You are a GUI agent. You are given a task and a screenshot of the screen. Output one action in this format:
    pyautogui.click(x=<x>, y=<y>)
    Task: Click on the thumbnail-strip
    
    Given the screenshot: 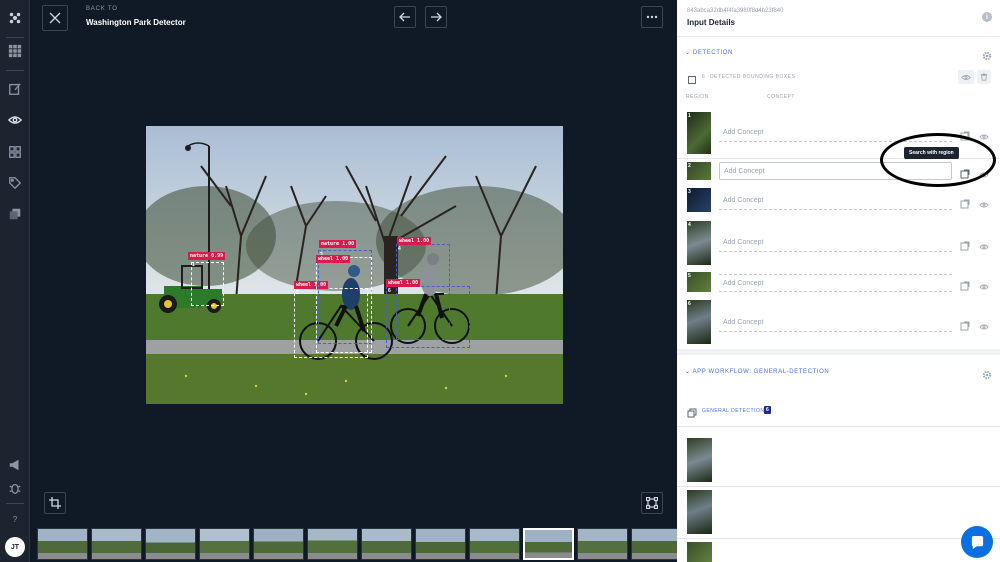 What is the action you would take?
    pyautogui.click(x=357, y=544)
    